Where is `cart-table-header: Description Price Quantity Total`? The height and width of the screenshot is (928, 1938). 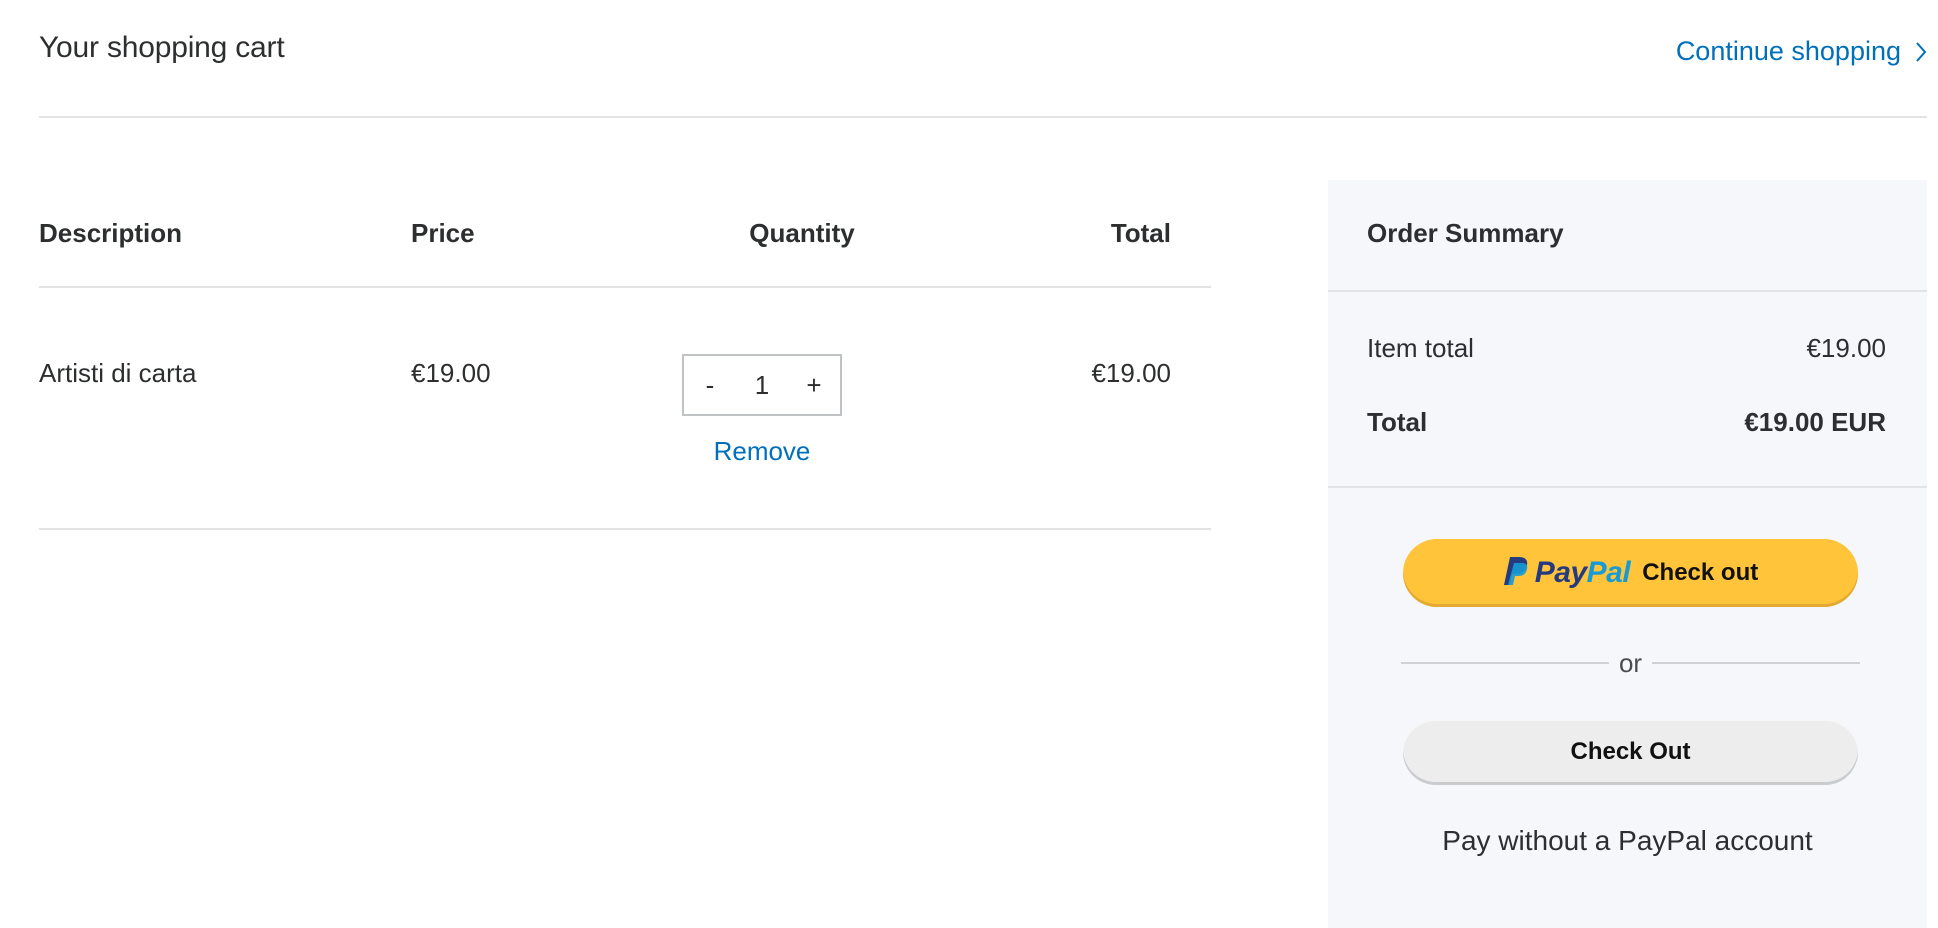
cart-table-header: Description Price Quantity Total is located at coordinates (625, 234).